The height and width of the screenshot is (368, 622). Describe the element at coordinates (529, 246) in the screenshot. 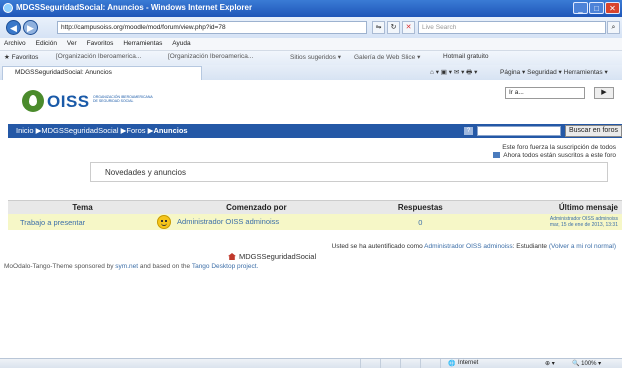

I see `login-role: : Estudiante` at that location.